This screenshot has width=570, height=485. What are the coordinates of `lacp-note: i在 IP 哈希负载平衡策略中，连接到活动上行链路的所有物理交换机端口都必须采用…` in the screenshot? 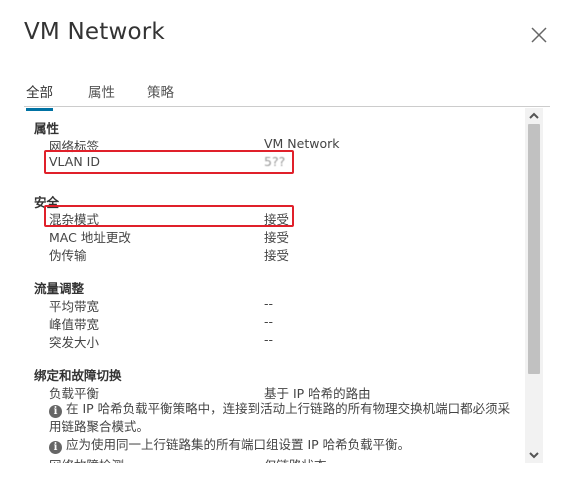 It's located at (284, 418).